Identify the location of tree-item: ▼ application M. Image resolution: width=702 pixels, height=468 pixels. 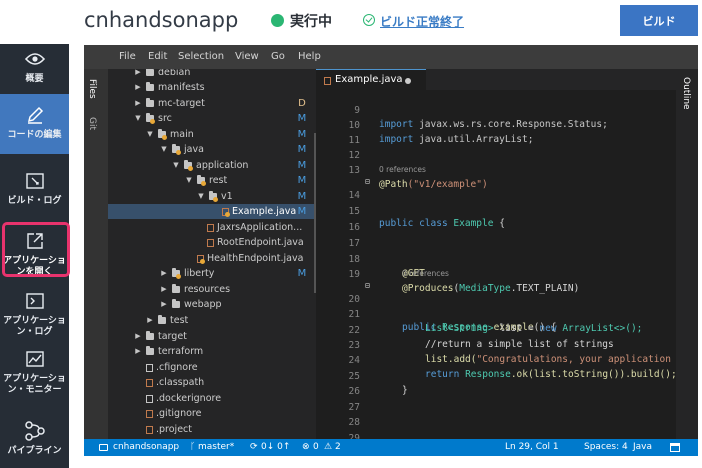
(212, 165).